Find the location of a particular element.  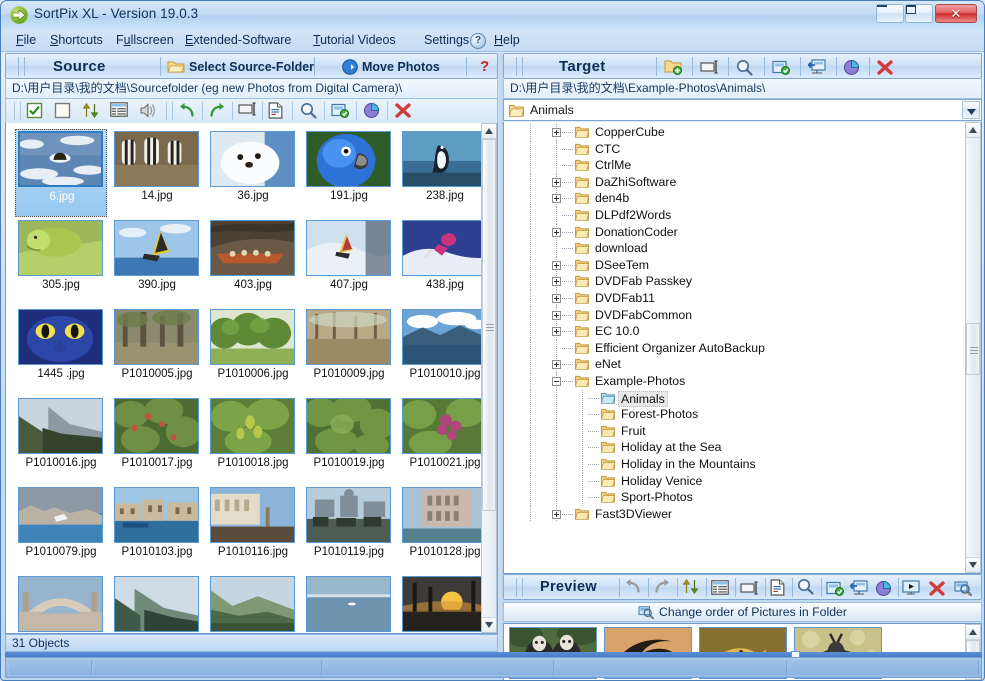

tree-item-label: Forest-Photos is located at coordinates (659, 414).